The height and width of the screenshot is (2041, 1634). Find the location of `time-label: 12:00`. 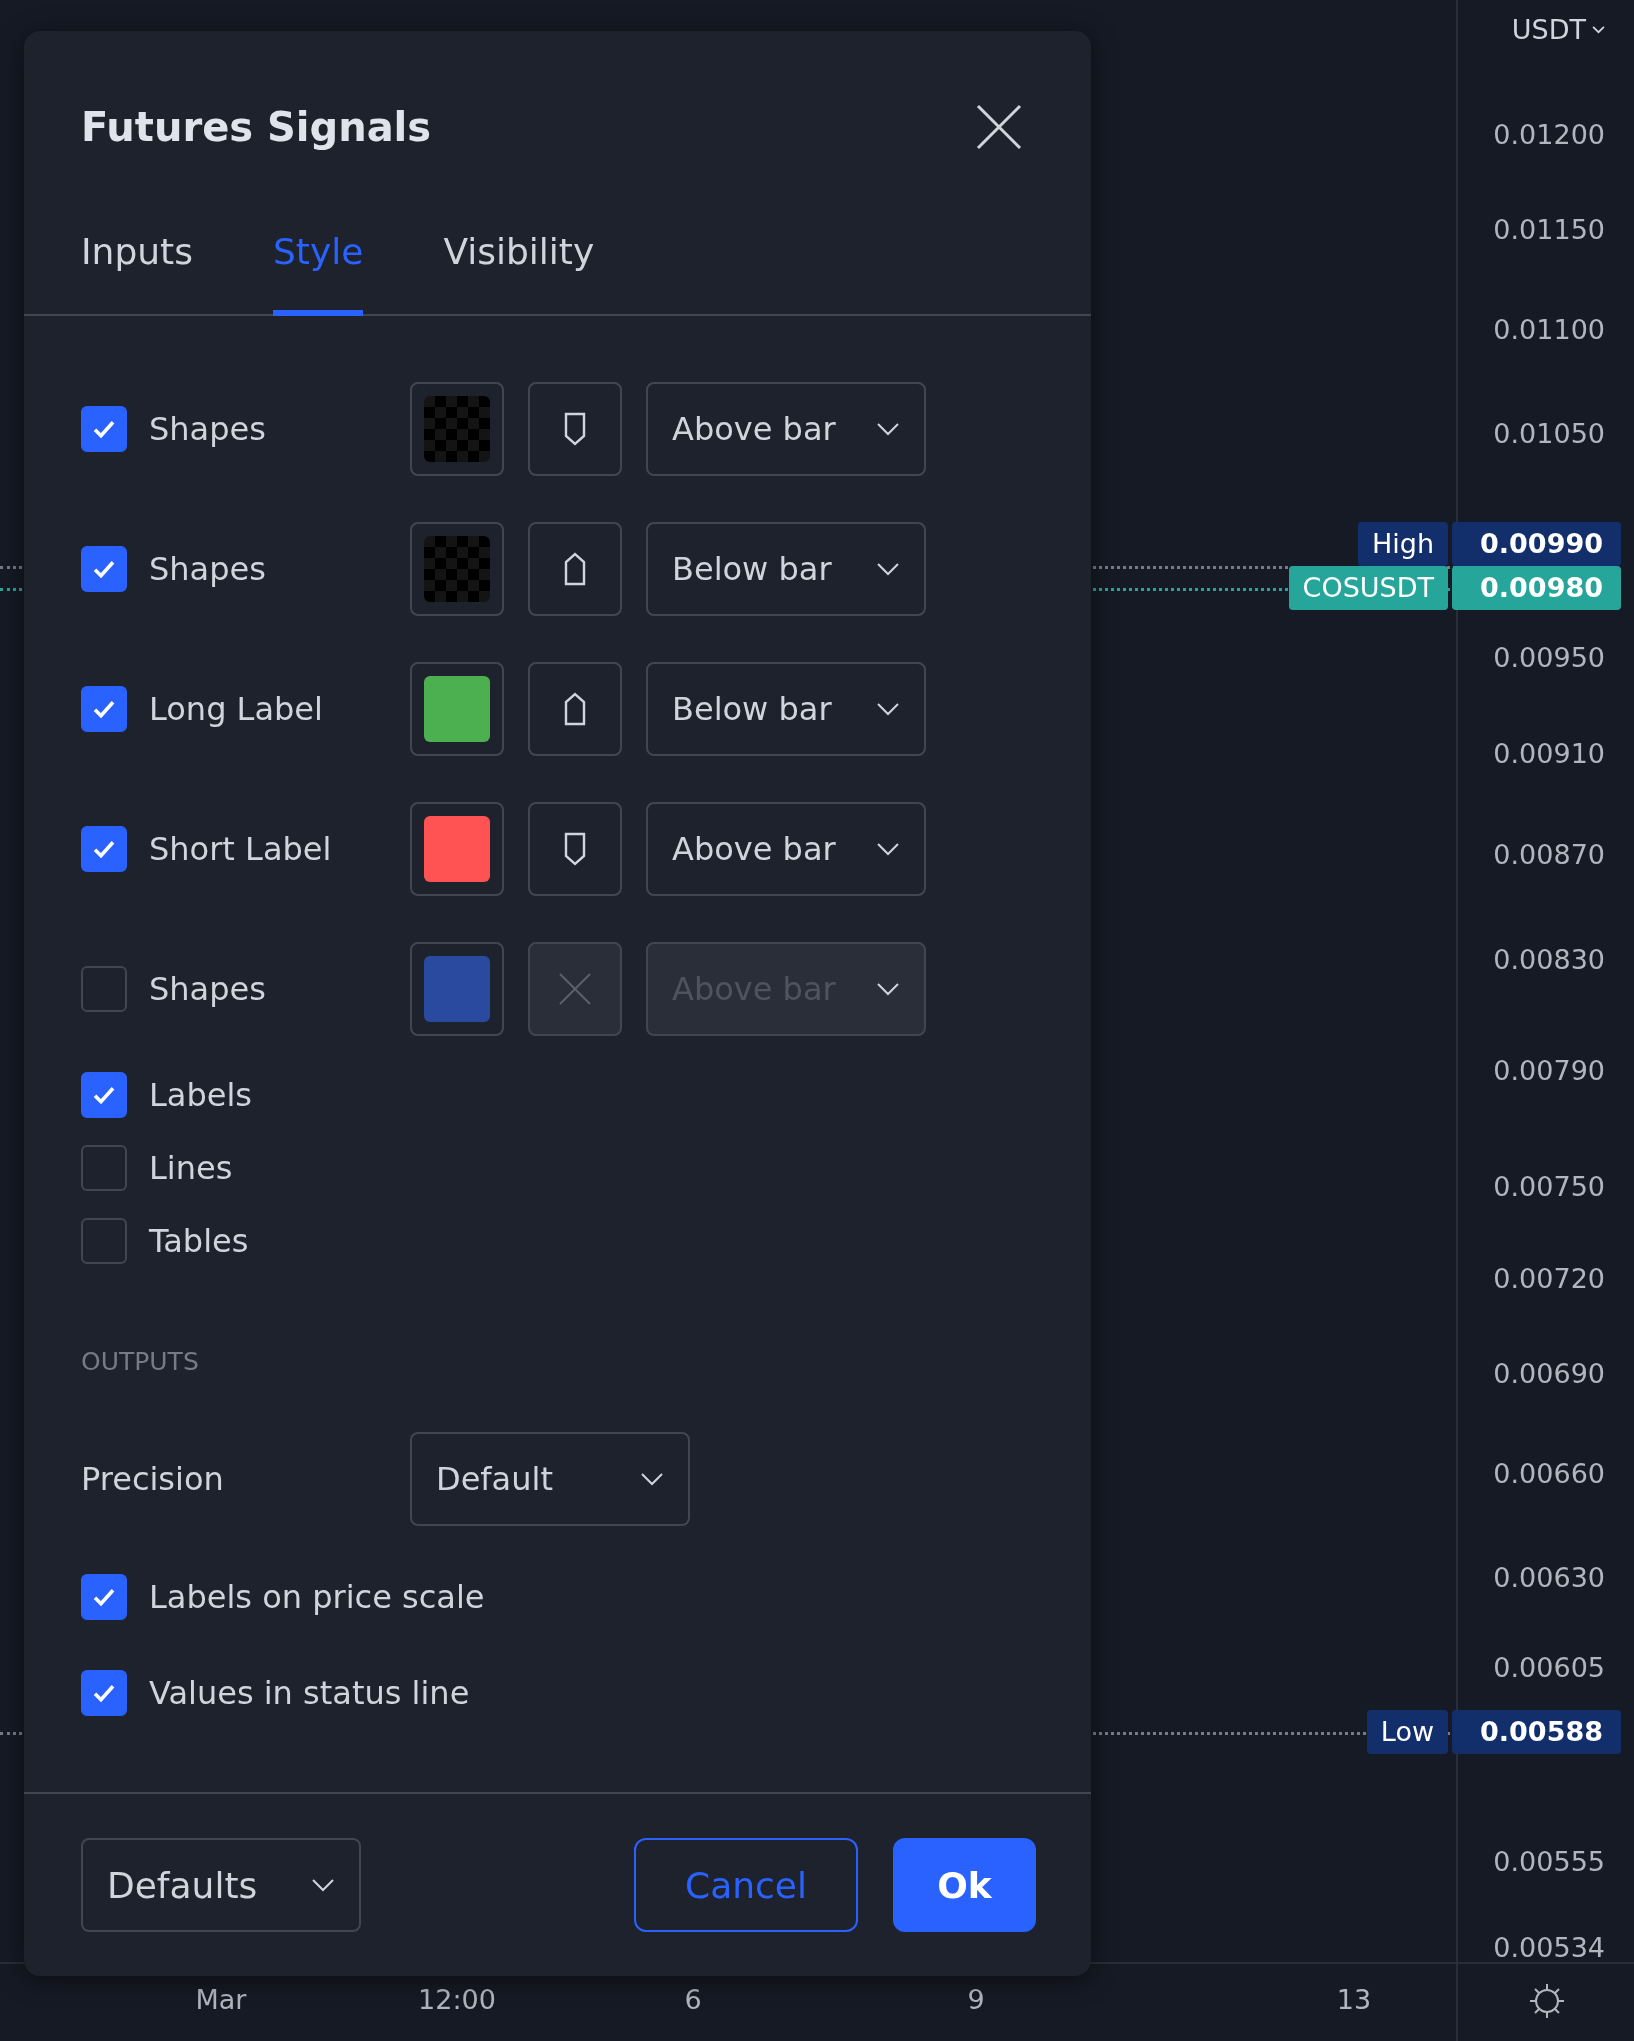

time-label: 12:00 is located at coordinates (457, 2000).